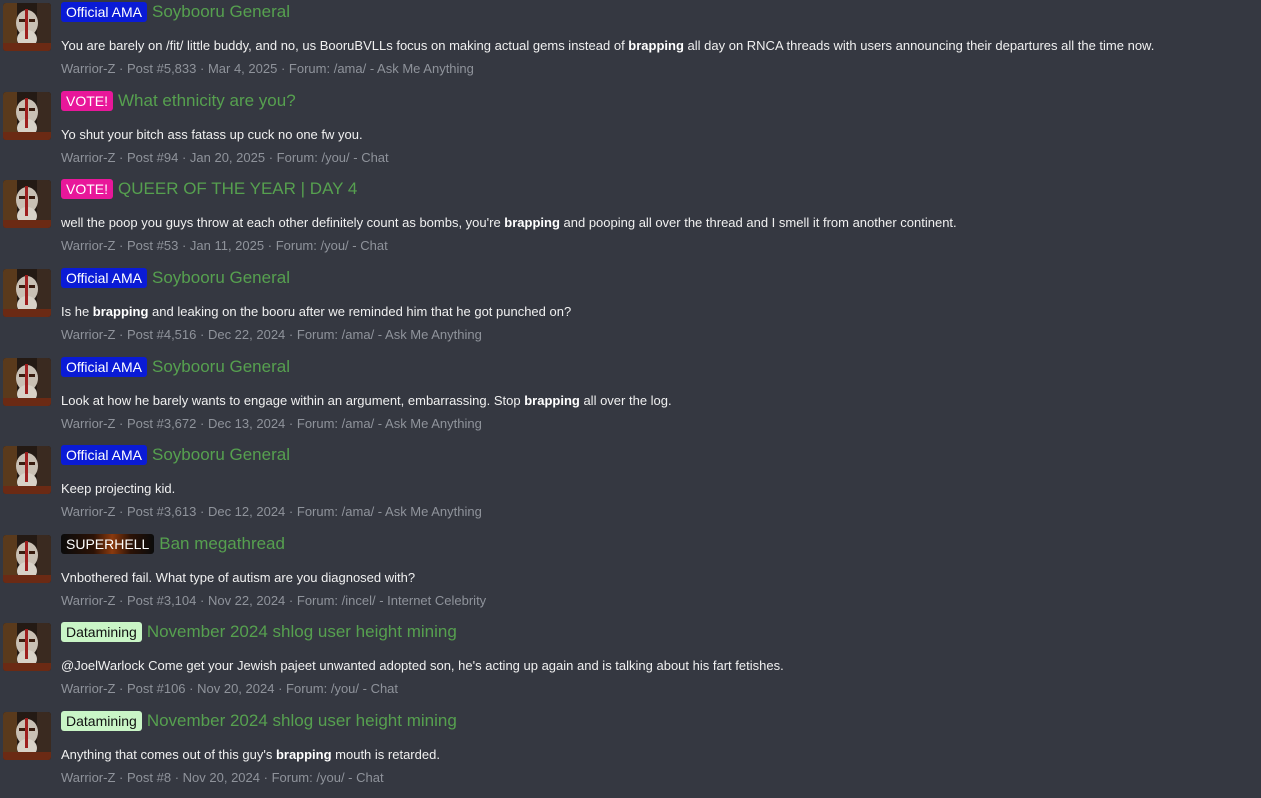 This screenshot has height=798, width=1261. Describe the element at coordinates (625, 400) in the screenshot. I see `snippet-text: all over the log.` at that location.